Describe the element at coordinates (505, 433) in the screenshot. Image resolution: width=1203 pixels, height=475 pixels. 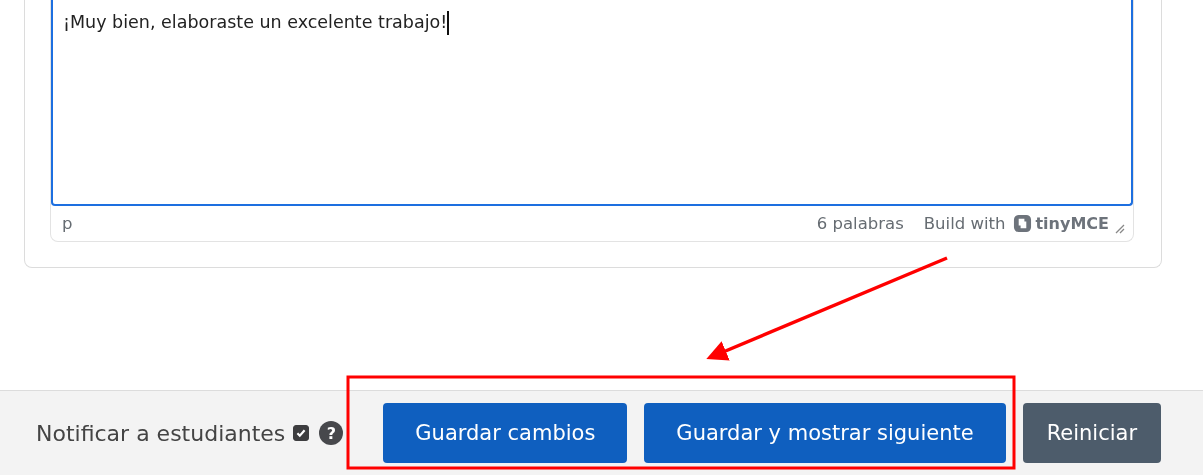
I see `save-button: Guardar cambios` at that location.